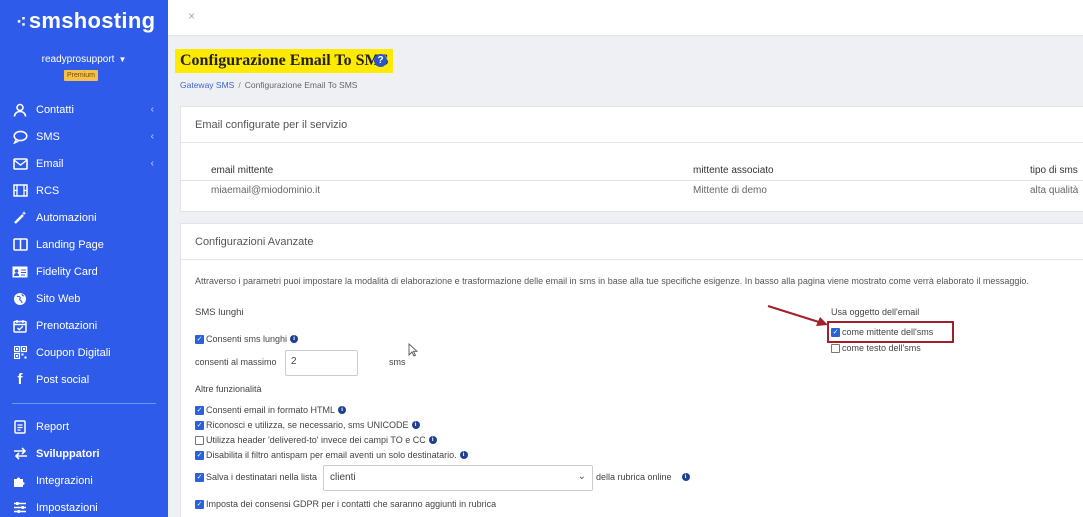 The width and height of the screenshot is (1083, 517). What do you see at coordinates (266, 190) in the screenshot?
I see `email-cell: miaemail@miodominio.it` at bounding box center [266, 190].